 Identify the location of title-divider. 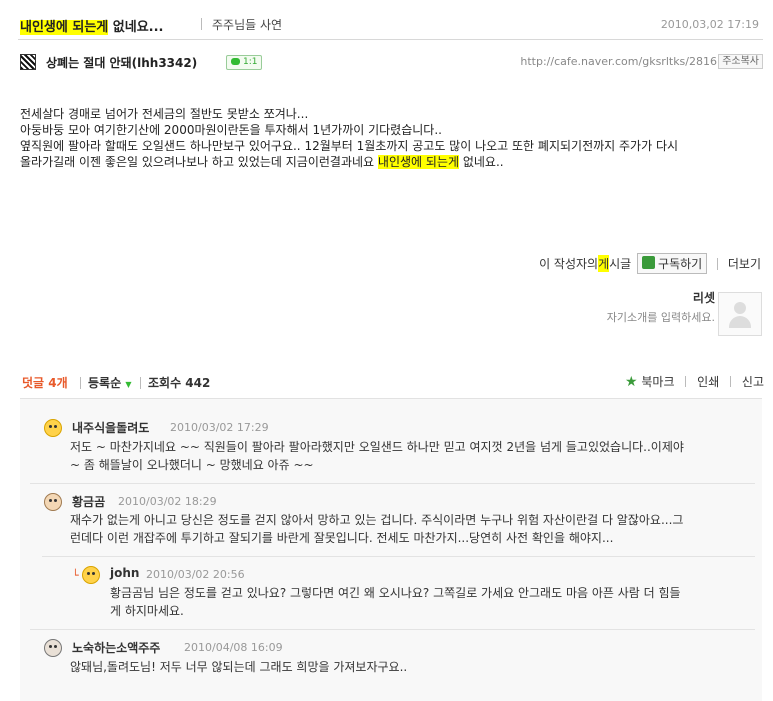
(201, 24).